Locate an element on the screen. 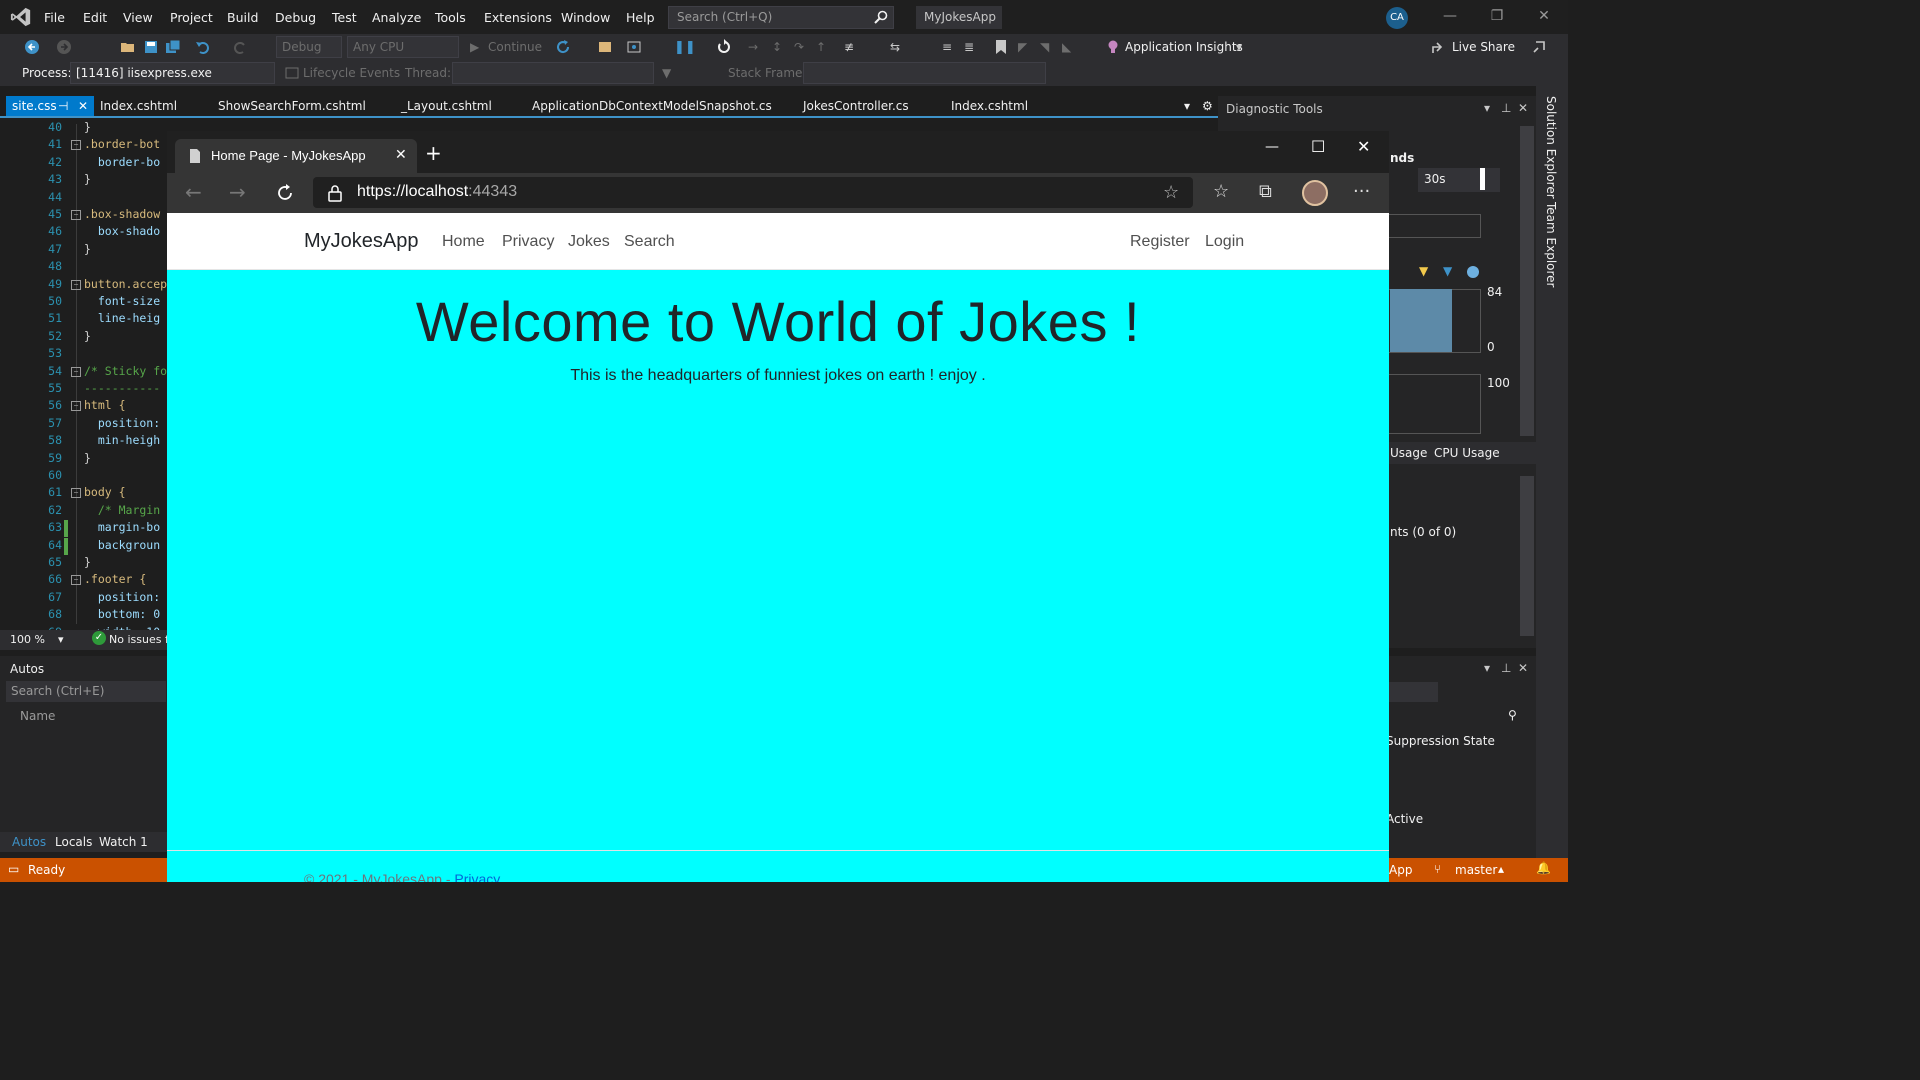 The width and height of the screenshot is (1920, 1080). tab-memory-usage: Usage is located at coordinates (1408, 453).